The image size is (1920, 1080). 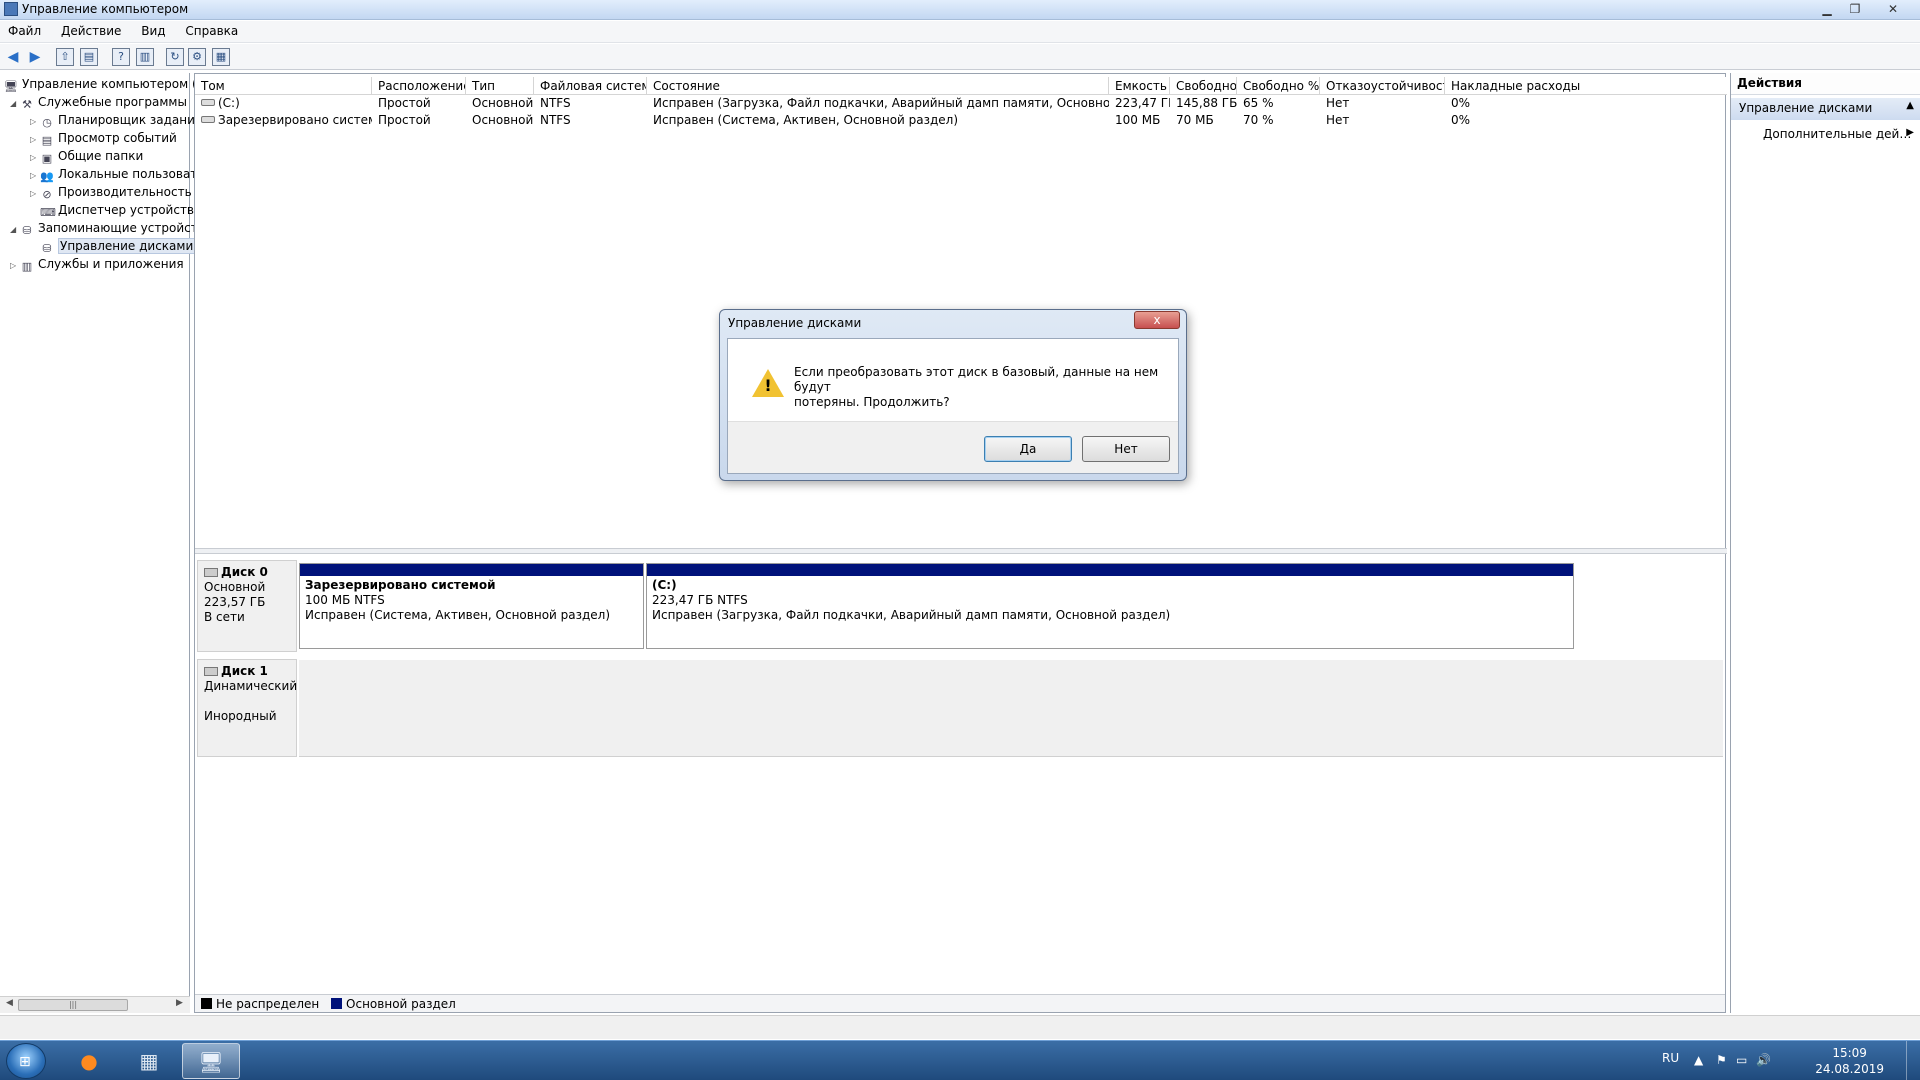 What do you see at coordinates (47, 194) in the screenshot?
I see `performance-gauge-icon: ⊘` at bounding box center [47, 194].